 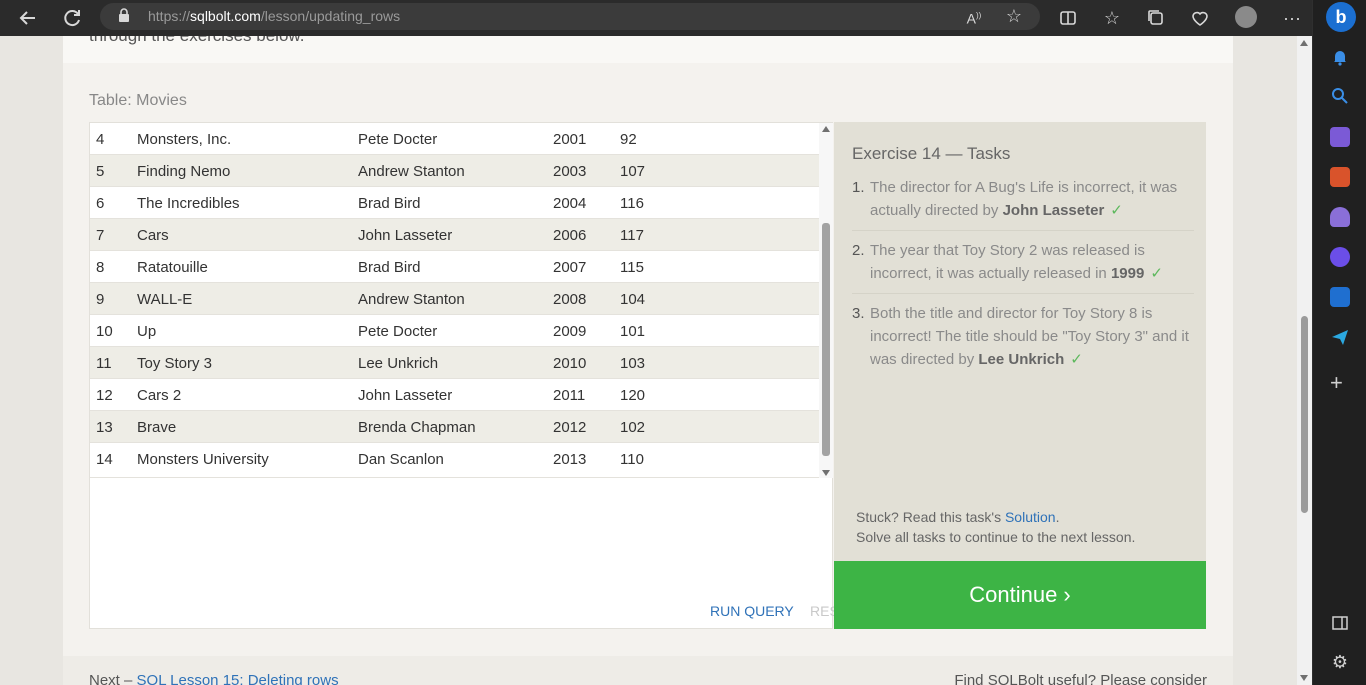 I want to click on table-row: 4 Monsters, Inc. Pete Docter 2001 92, so click(x=454, y=139).